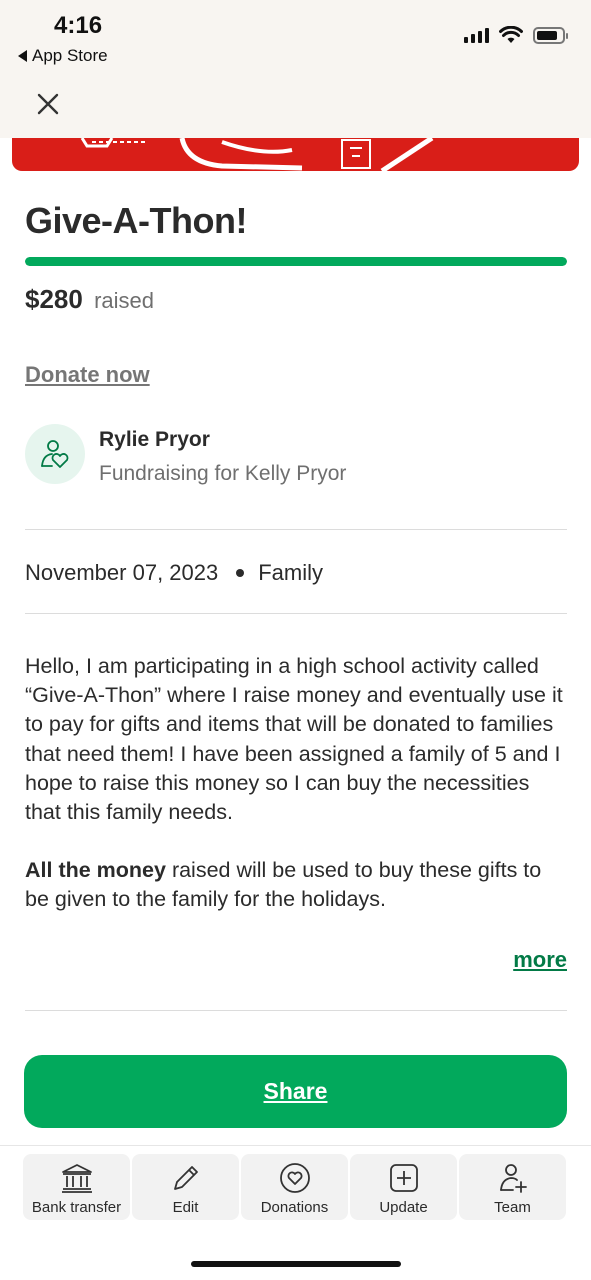 This screenshot has height=1280, width=591. I want to click on campaign-meta: November 07, 2023 Family, so click(174, 573).